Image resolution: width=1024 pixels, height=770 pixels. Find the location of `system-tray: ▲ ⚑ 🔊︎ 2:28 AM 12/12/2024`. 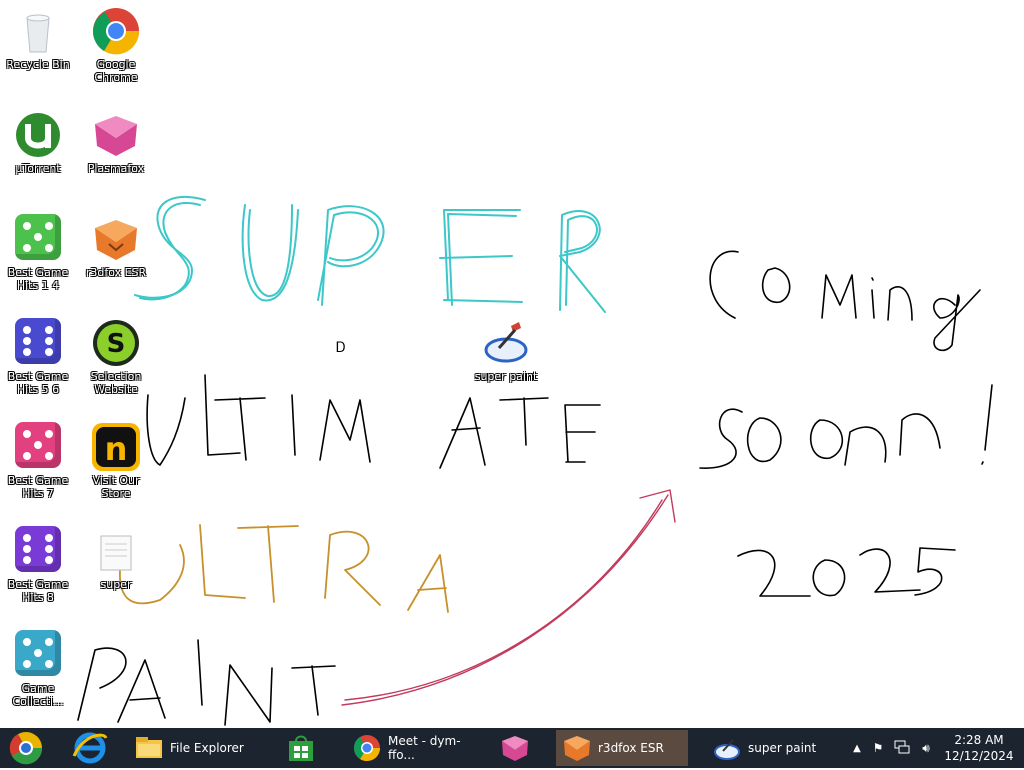

system-tray: ▲ ⚑ 🔊︎ 2:28 AM 12/12/2024 is located at coordinates (936, 748).